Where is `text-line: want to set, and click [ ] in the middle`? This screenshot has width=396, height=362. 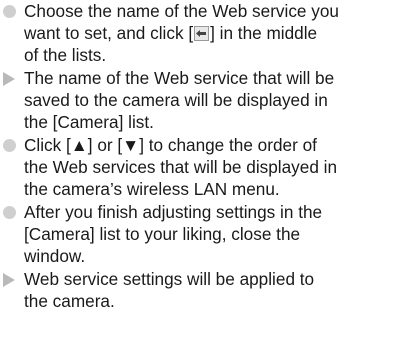 text-line: want to set, and click [ ] in the middle is located at coordinates (210, 33).